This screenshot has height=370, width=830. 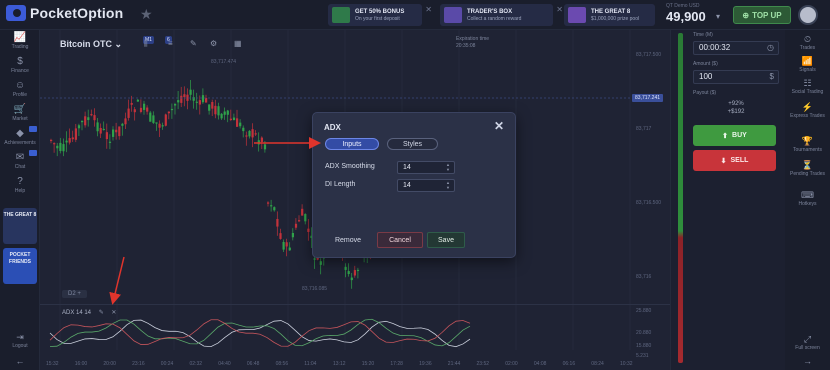 I want to click on nav-trades: ⏲ Trades, so click(x=807, y=42).